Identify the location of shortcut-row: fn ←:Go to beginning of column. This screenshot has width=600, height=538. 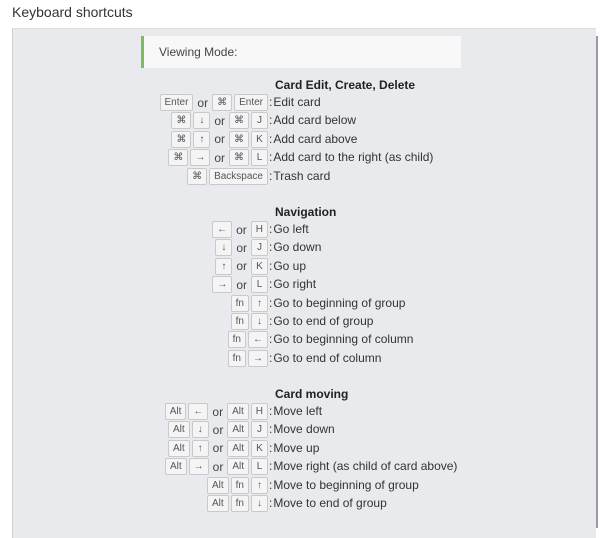
(300, 340).